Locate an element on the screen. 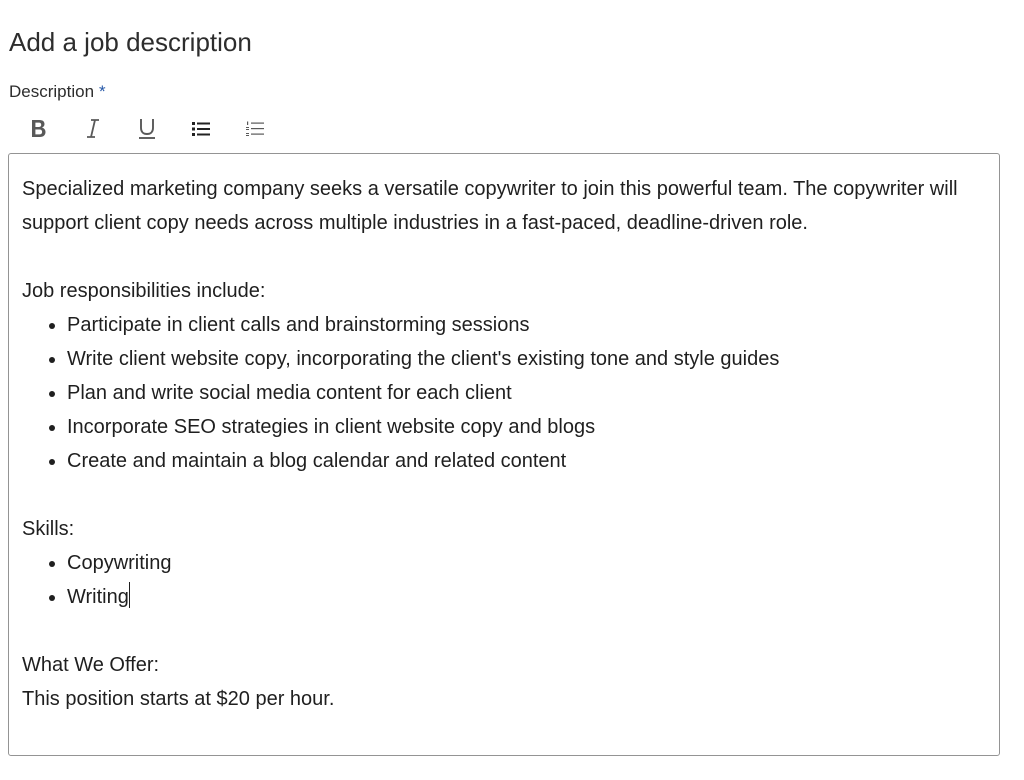 This screenshot has height=780, width=1024. list-item: Copywriting is located at coordinates (527, 563).